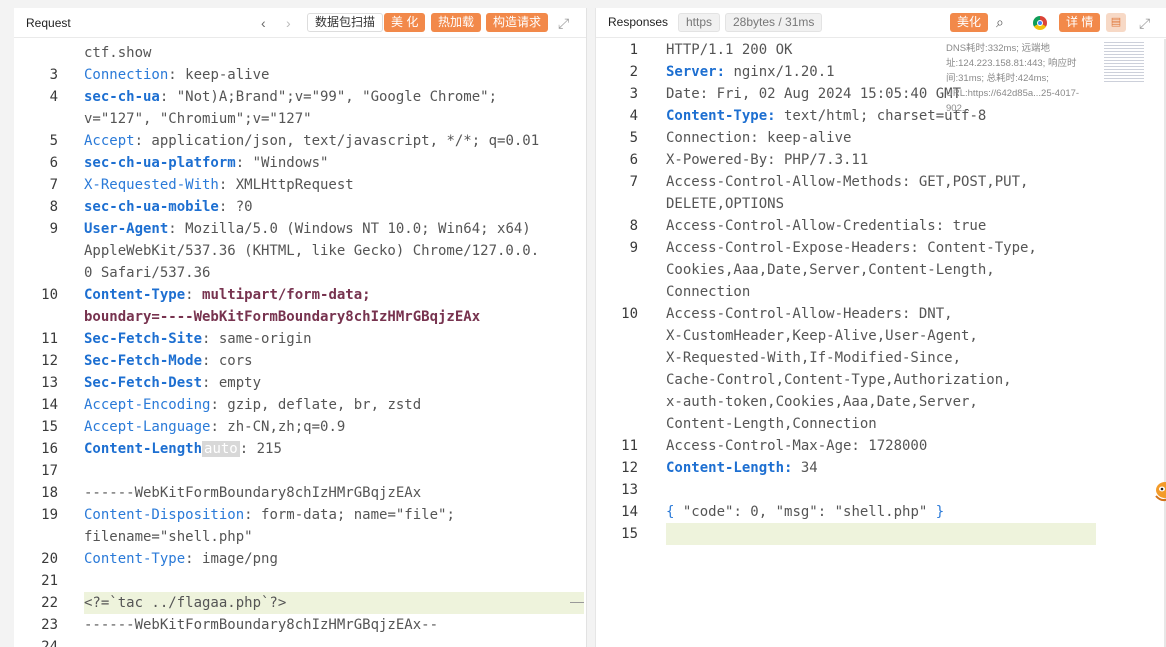 This screenshot has width=1166, height=647. I want to click on token: Access-Control-Allow-Credentials: true, so click(826, 226).